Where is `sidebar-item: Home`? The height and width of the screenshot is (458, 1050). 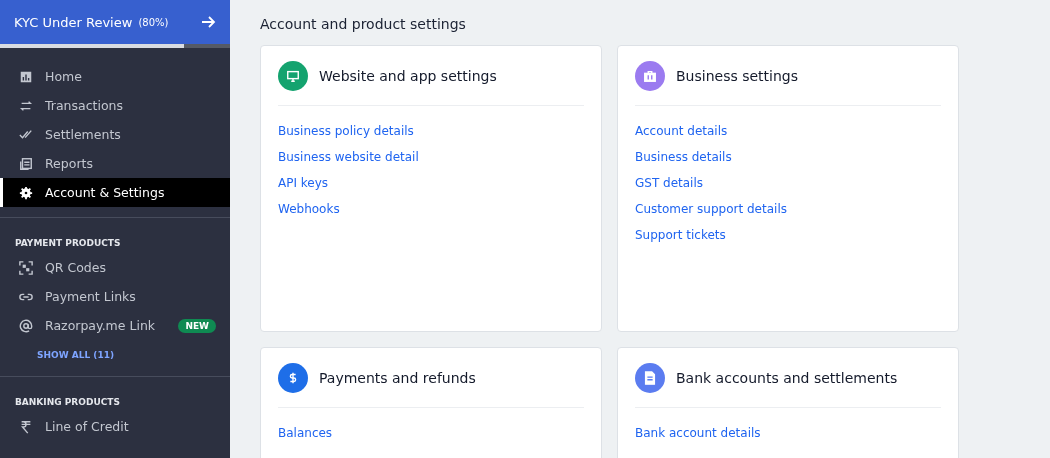 sidebar-item: Home is located at coordinates (115, 76).